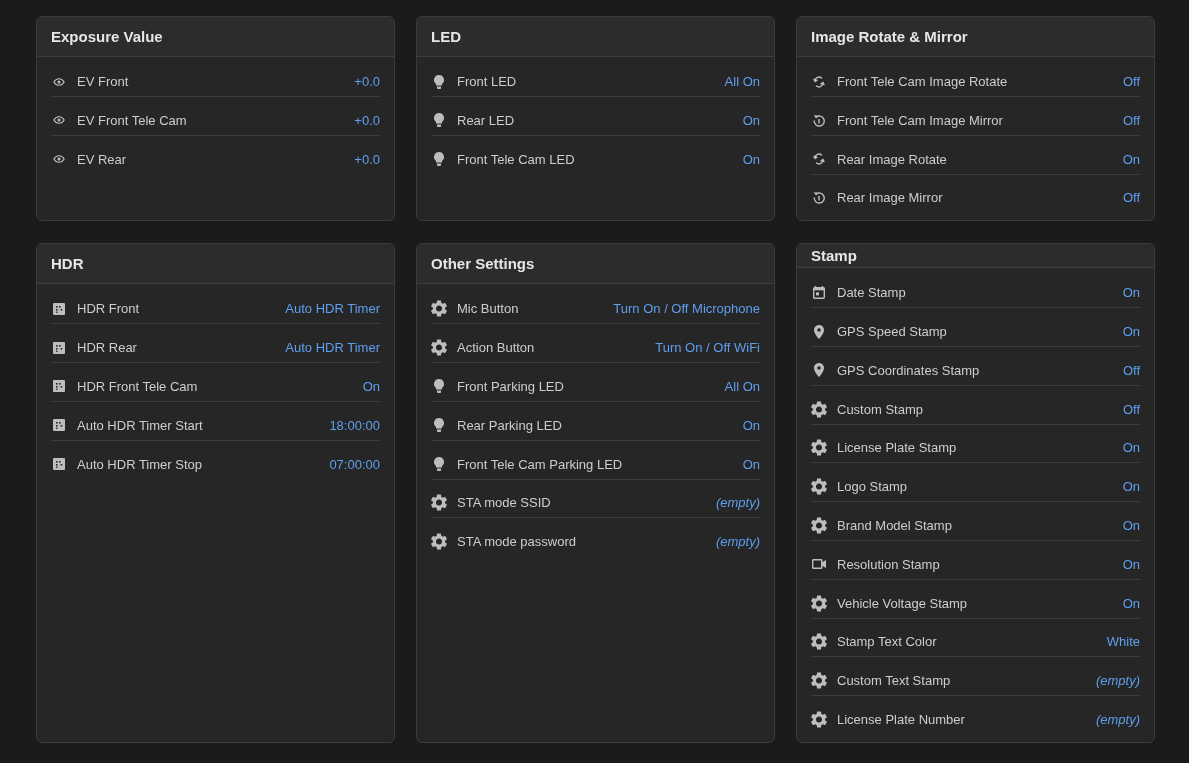 The image size is (1189, 763). I want to click on setting-label: Front Tele Cam LED, so click(516, 159).